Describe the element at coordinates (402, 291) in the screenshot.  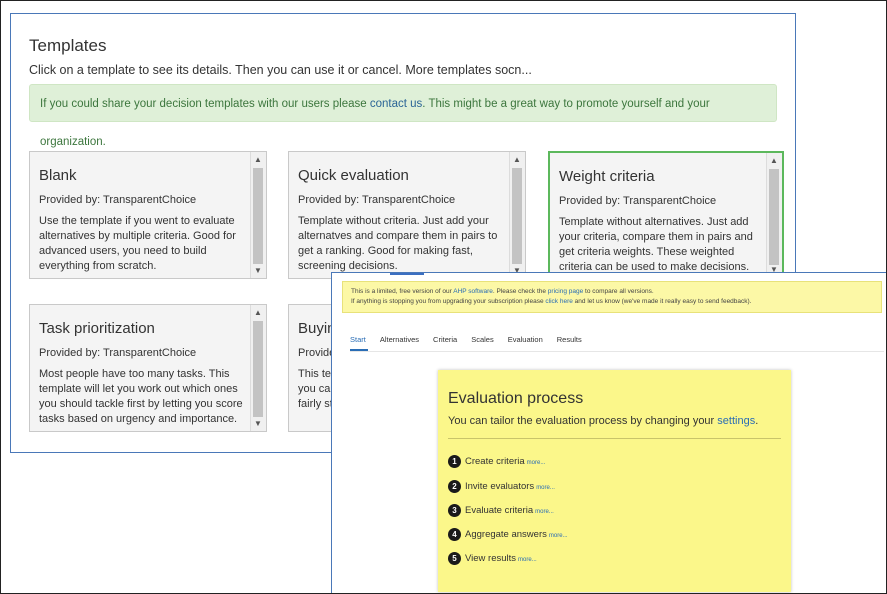
I see `notice-text: This is a limited, free version of our` at that location.